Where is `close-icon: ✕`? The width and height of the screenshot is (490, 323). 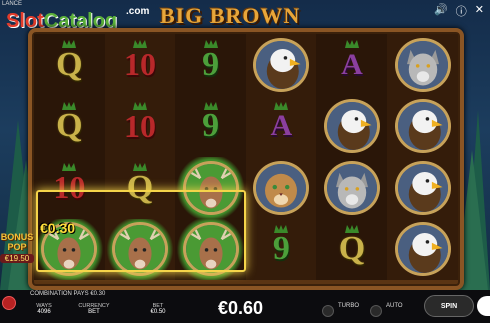
close-icon: ✕ is located at coordinates (479, 11).